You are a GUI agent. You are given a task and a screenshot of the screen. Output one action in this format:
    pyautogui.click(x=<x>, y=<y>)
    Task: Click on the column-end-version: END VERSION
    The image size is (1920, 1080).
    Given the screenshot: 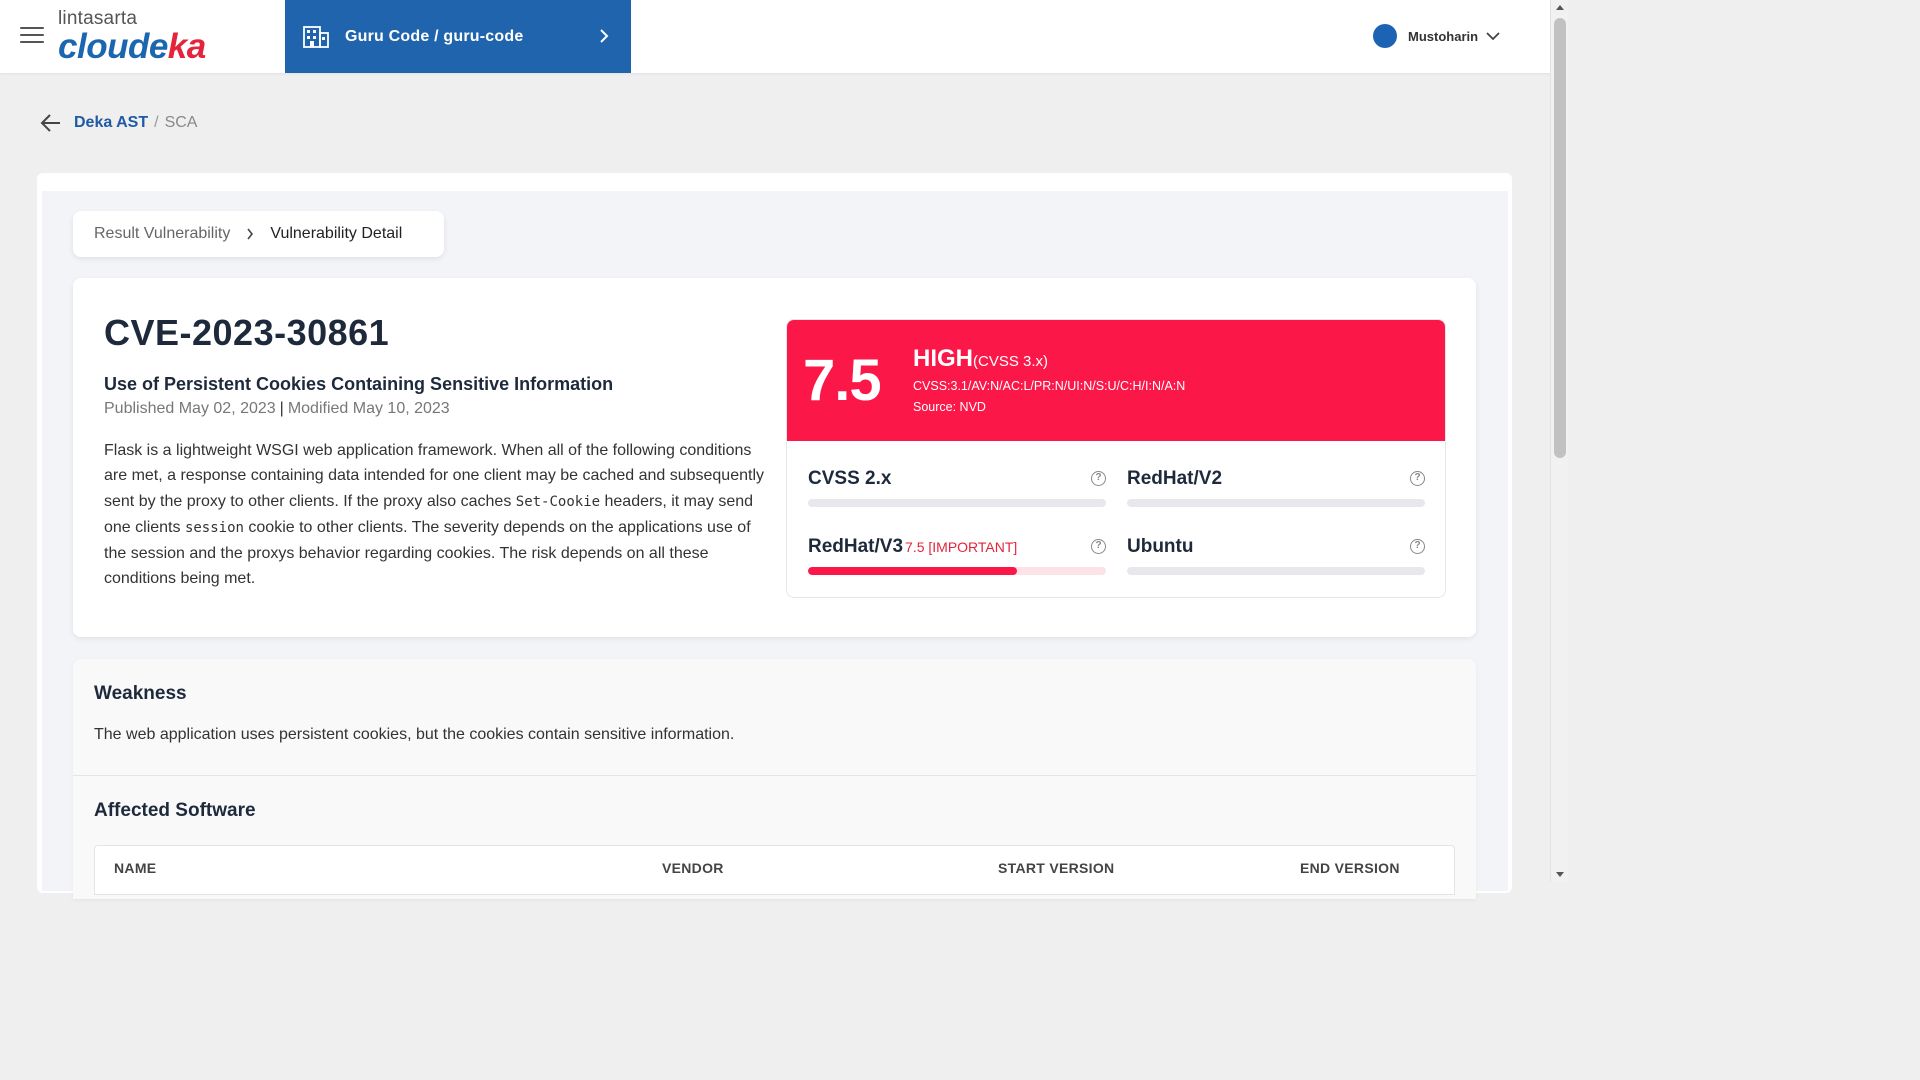 What is the action you would take?
    pyautogui.click(x=1350, y=868)
    